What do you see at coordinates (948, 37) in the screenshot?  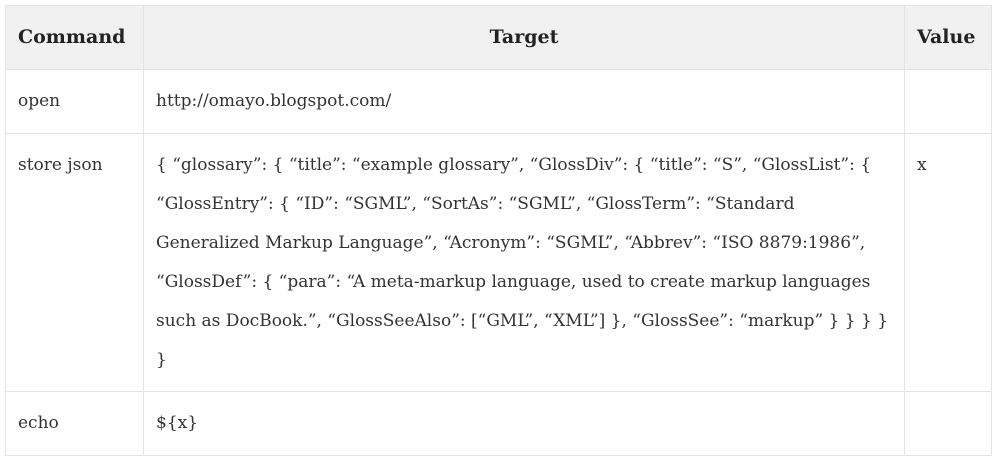 I see `header-value: Value` at bounding box center [948, 37].